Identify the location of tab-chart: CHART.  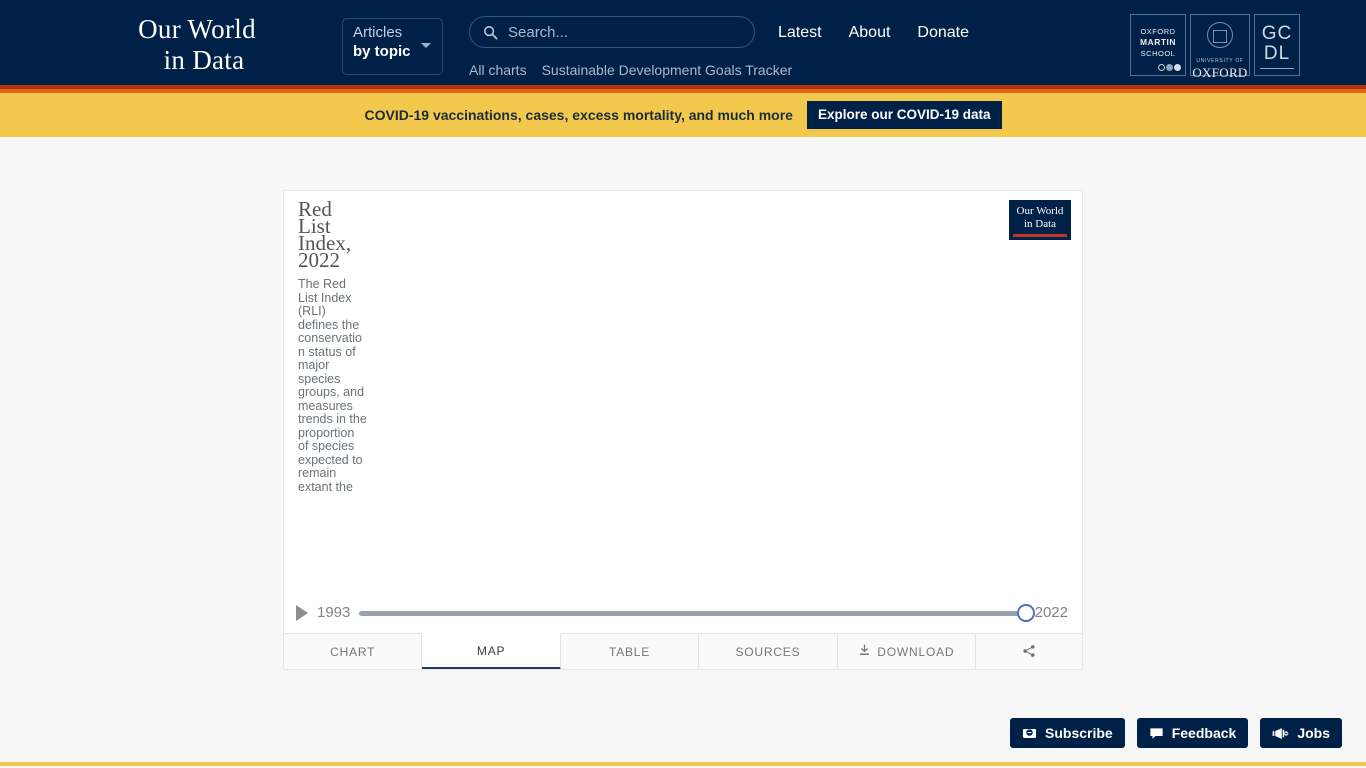
(353, 651).